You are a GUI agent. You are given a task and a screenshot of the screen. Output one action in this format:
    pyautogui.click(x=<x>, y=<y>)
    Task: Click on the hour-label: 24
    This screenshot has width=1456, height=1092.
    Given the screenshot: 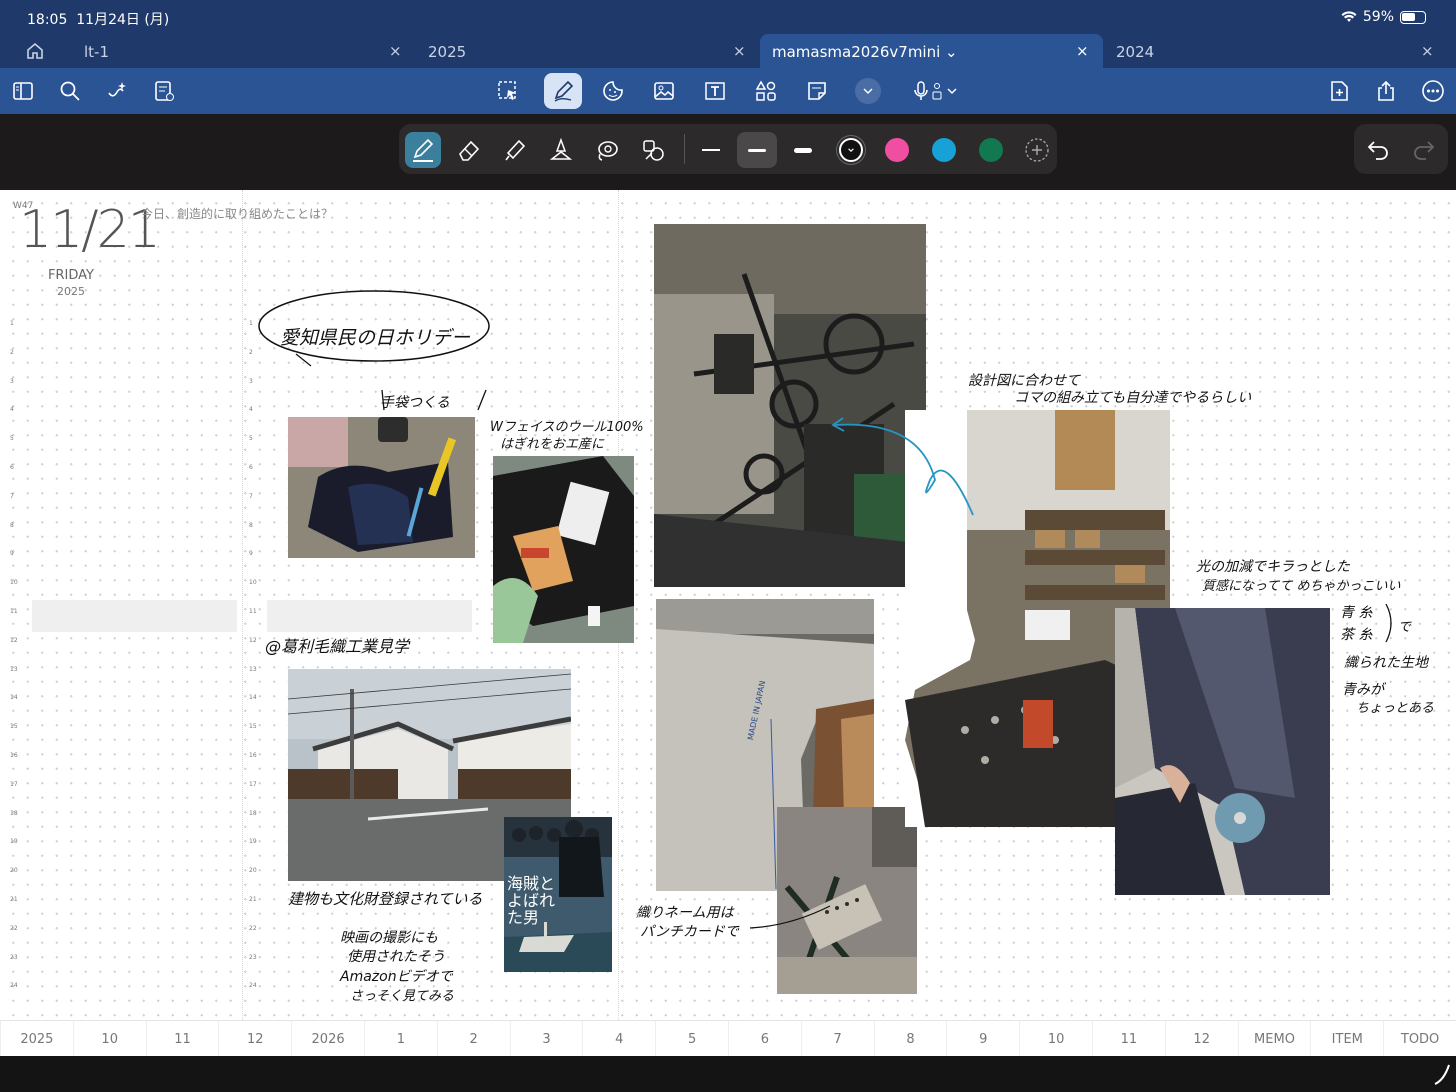 What is the action you would take?
    pyautogui.click(x=253, y=986)
    